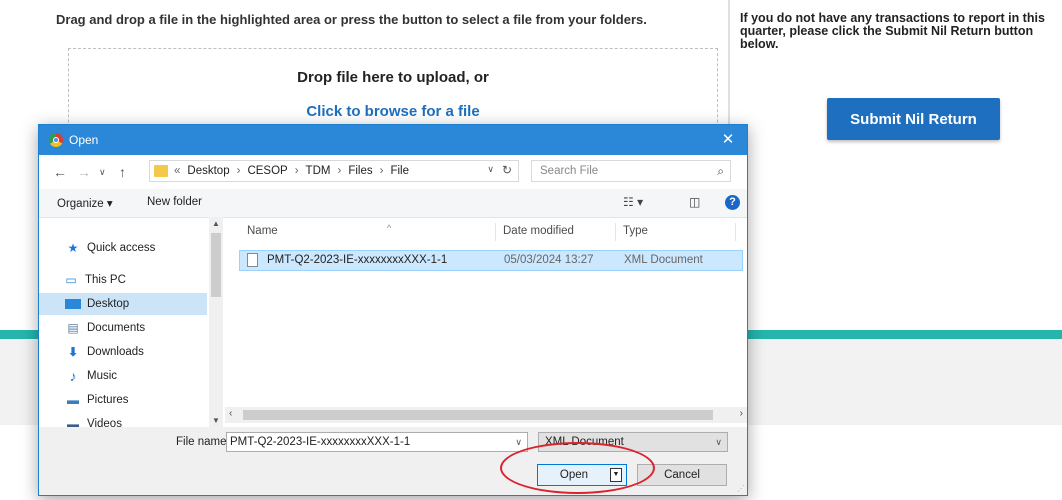 The image size is (1062, 500). What do you see at coordinates (116, 328) in the screenshot?
I see `nav-item-label: Documents` at bounding box center [116, 328].